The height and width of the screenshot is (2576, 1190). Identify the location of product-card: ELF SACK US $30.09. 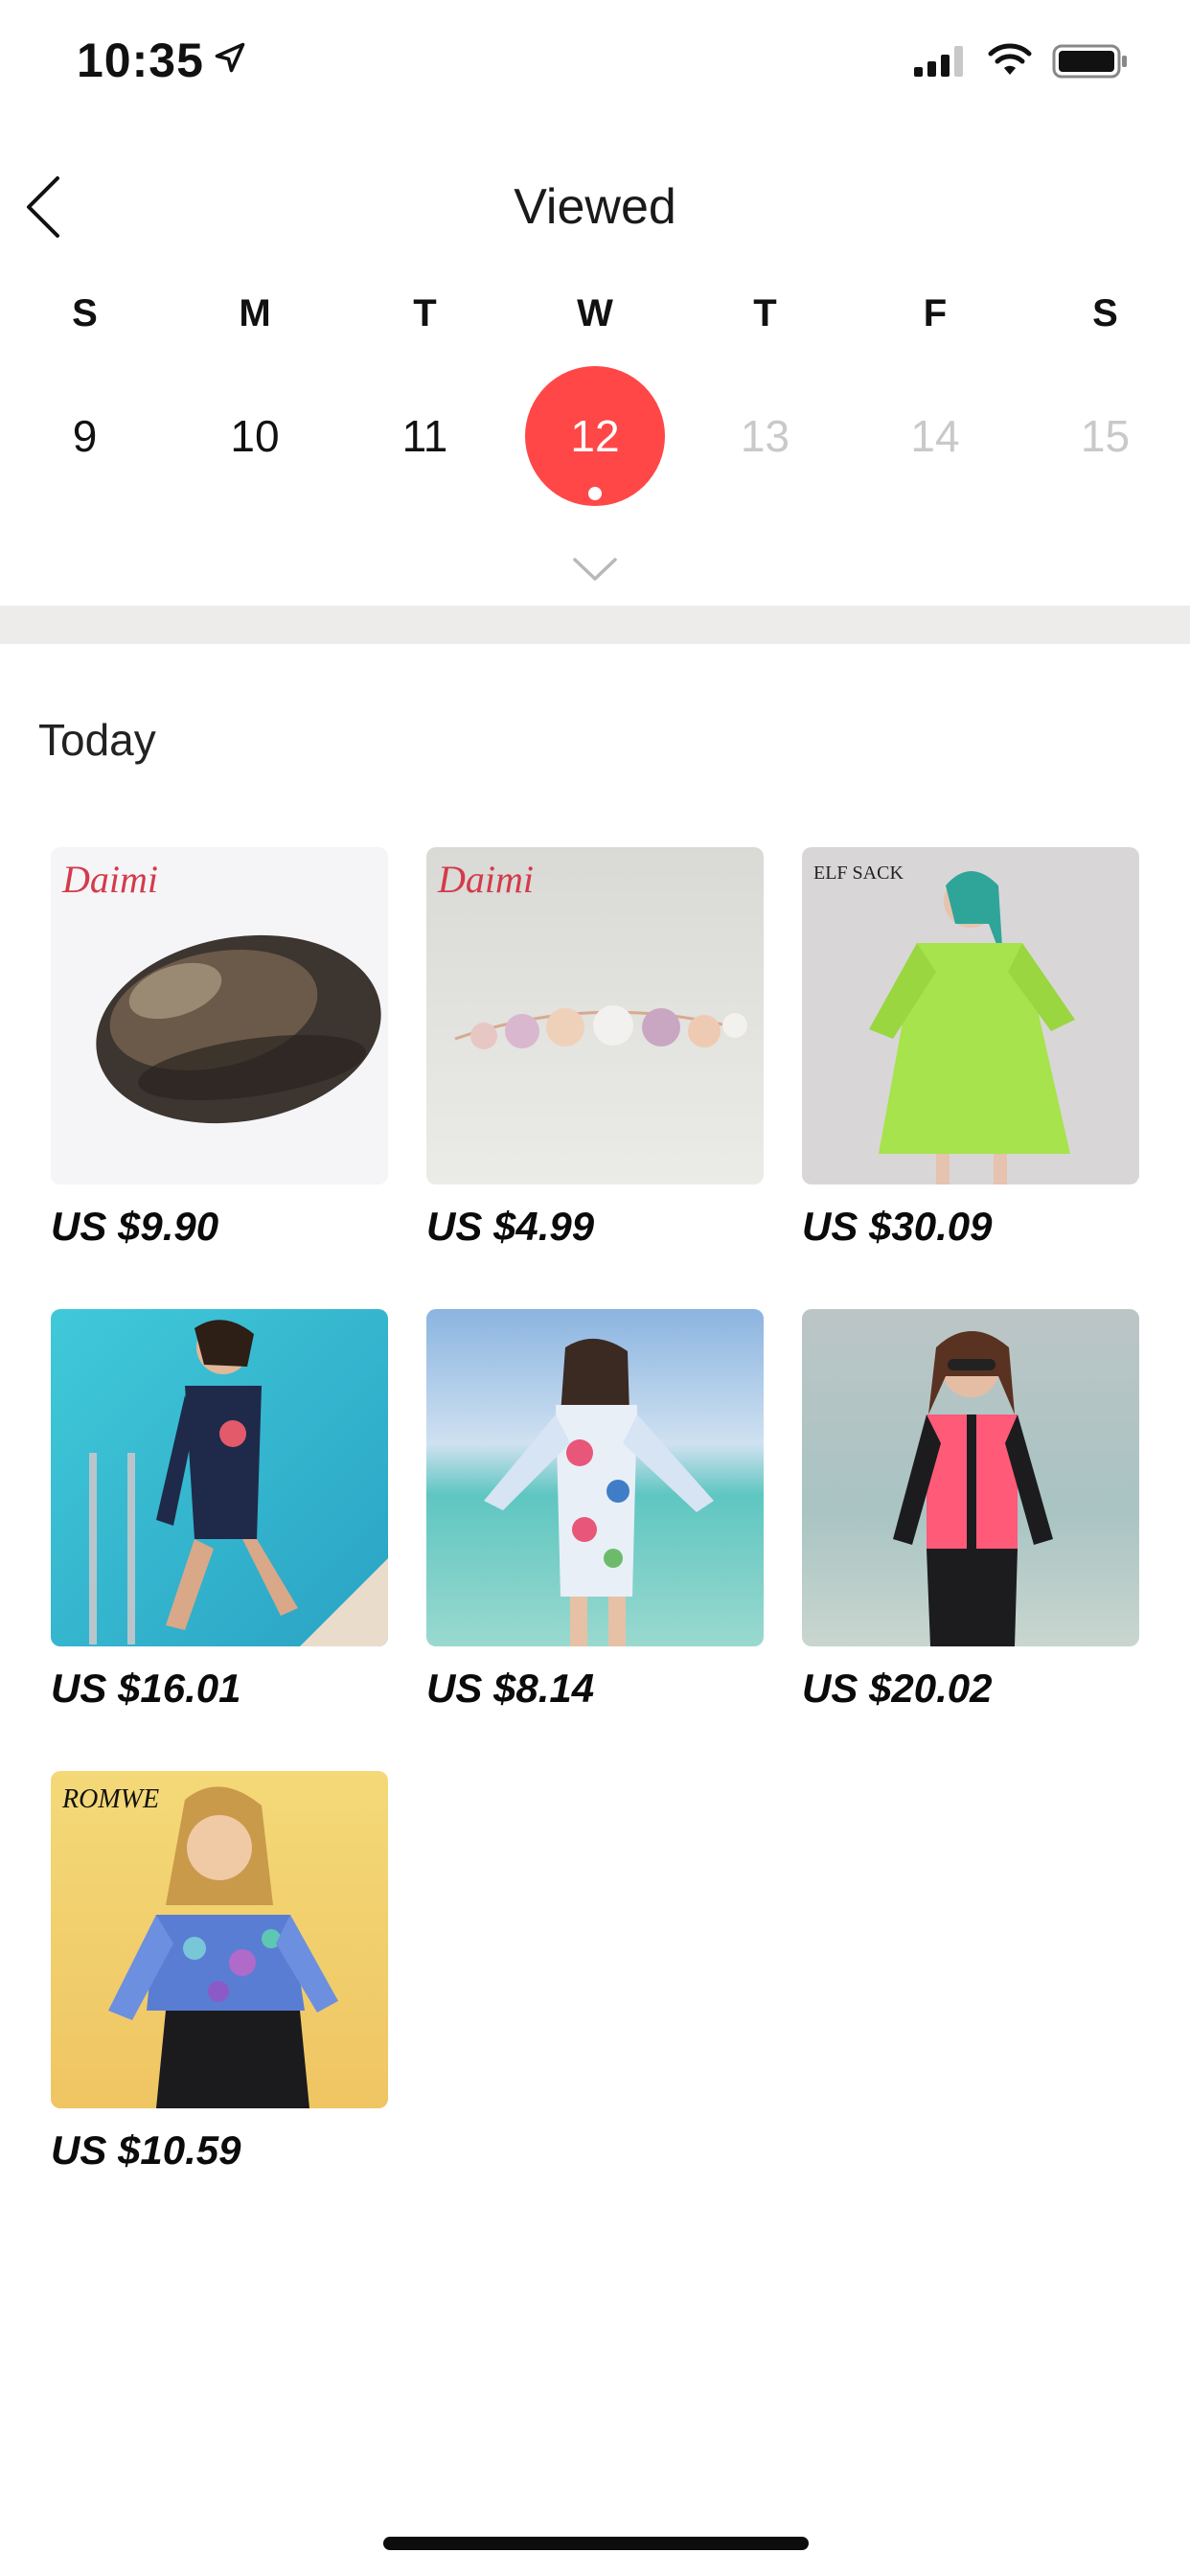
(971, 1048).